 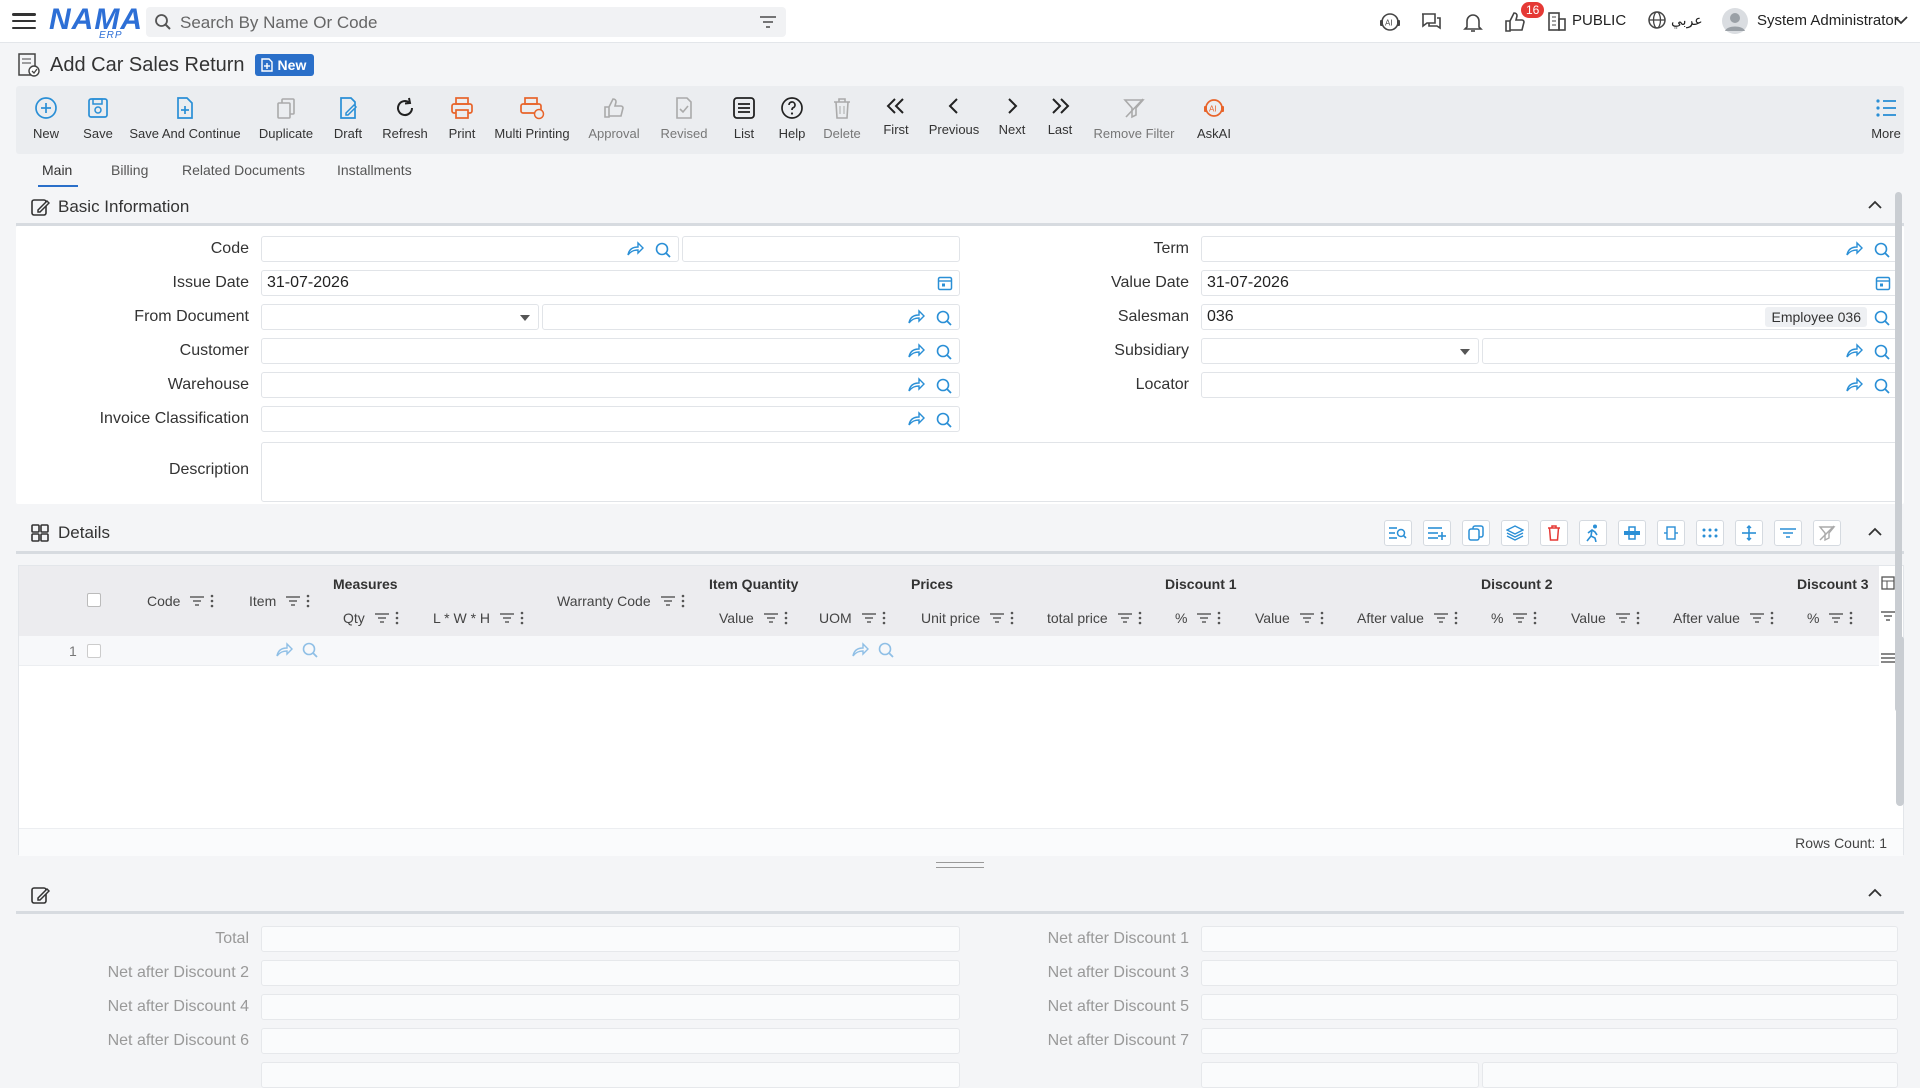 What do you see at coordinates (1060, 120) in the screenshot?
I see `last-button: Last` at bounding box center [1060, 120].